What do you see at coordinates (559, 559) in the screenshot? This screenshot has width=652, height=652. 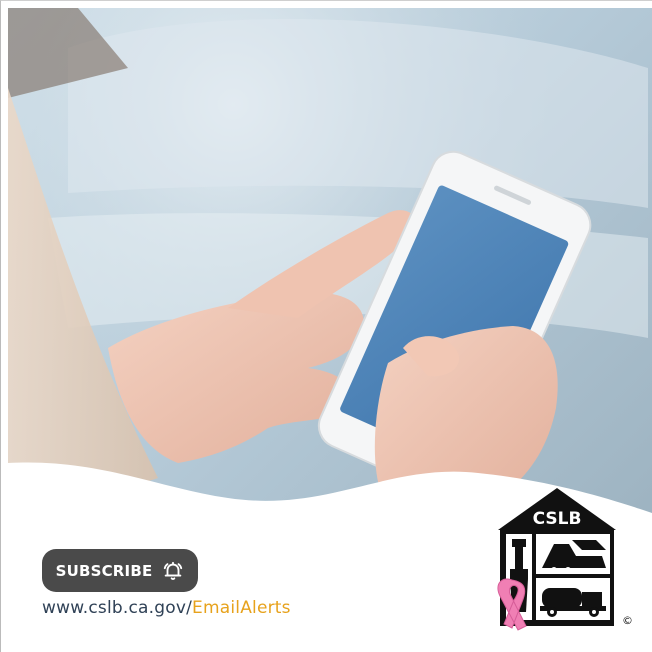 I see `cslb-logo: CSLB ©` at bounding box center [559, 559].